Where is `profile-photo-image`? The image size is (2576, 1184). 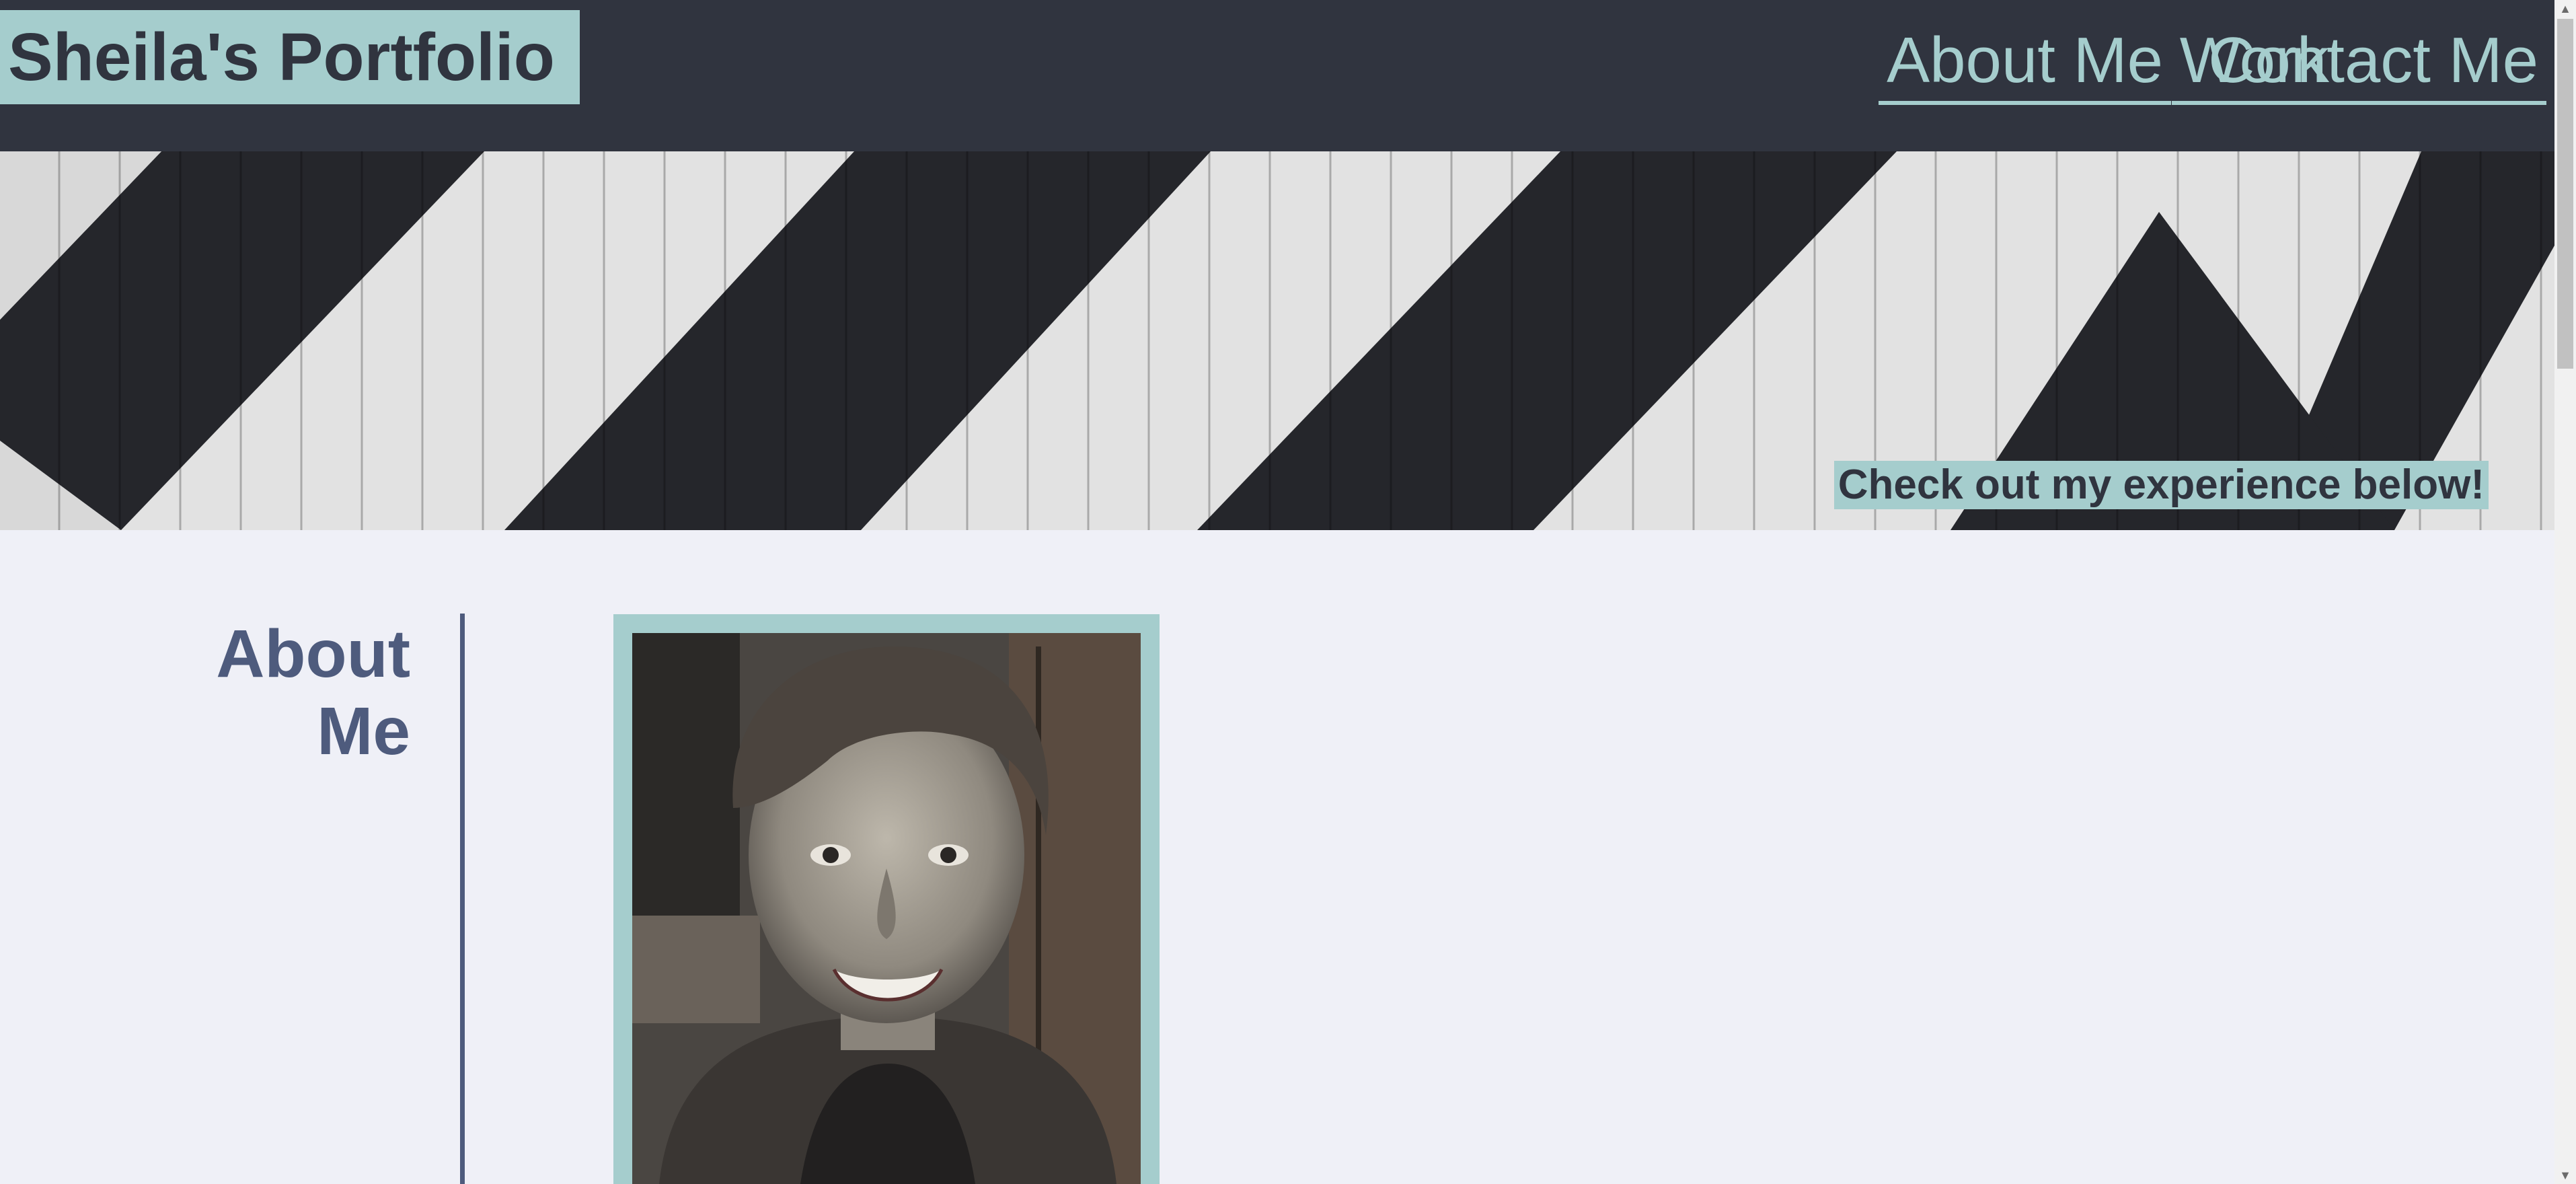
profile-photo-image is located at coordinates (886, 908).